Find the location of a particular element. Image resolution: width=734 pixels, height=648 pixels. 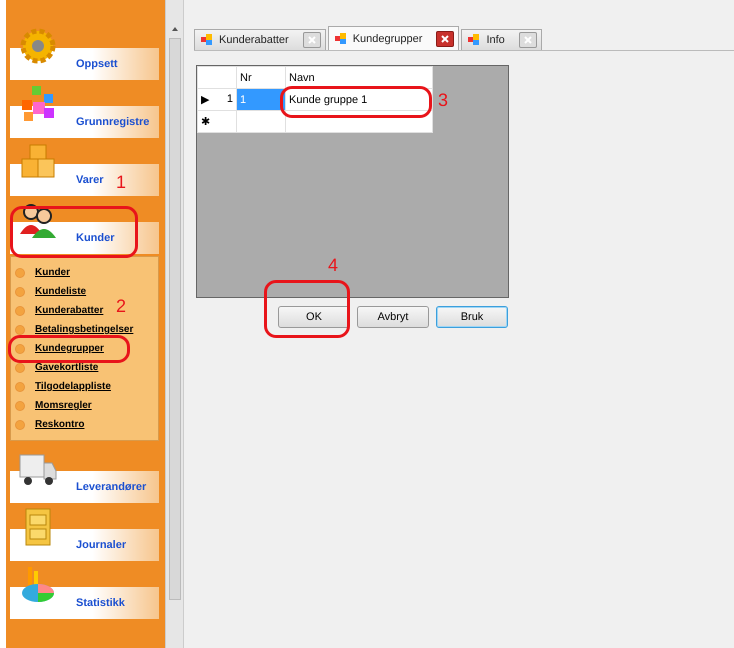

submenu-link: Kunderabatter is located at coordinates (69, 310).